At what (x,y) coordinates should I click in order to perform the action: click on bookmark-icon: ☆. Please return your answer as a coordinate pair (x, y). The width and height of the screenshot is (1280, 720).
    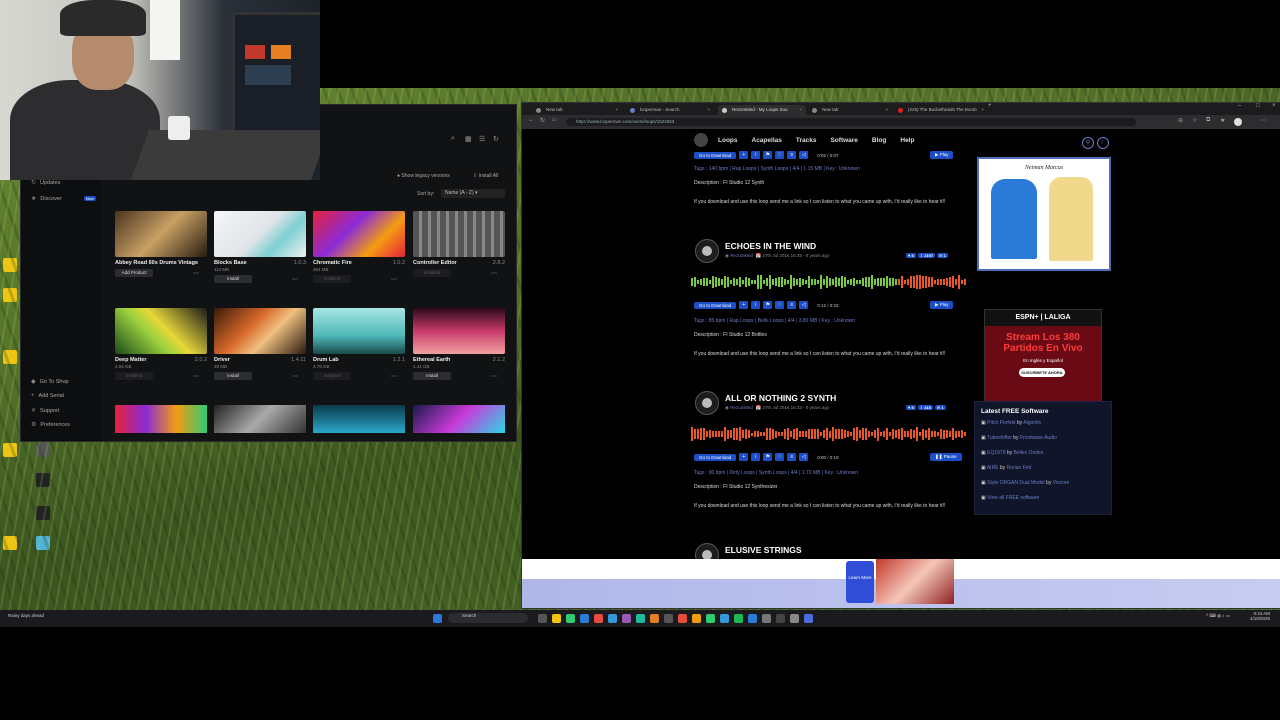
    Looking at the image, I should click on (1194, 120).